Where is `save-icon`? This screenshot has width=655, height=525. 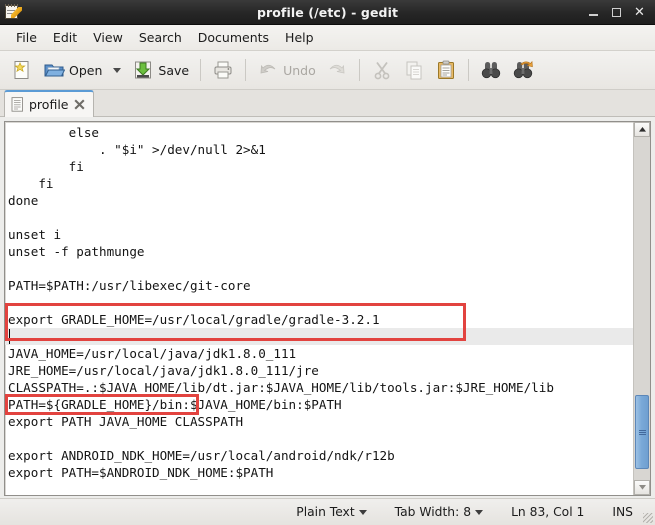 save-icon is located at coordinates (143, 70).